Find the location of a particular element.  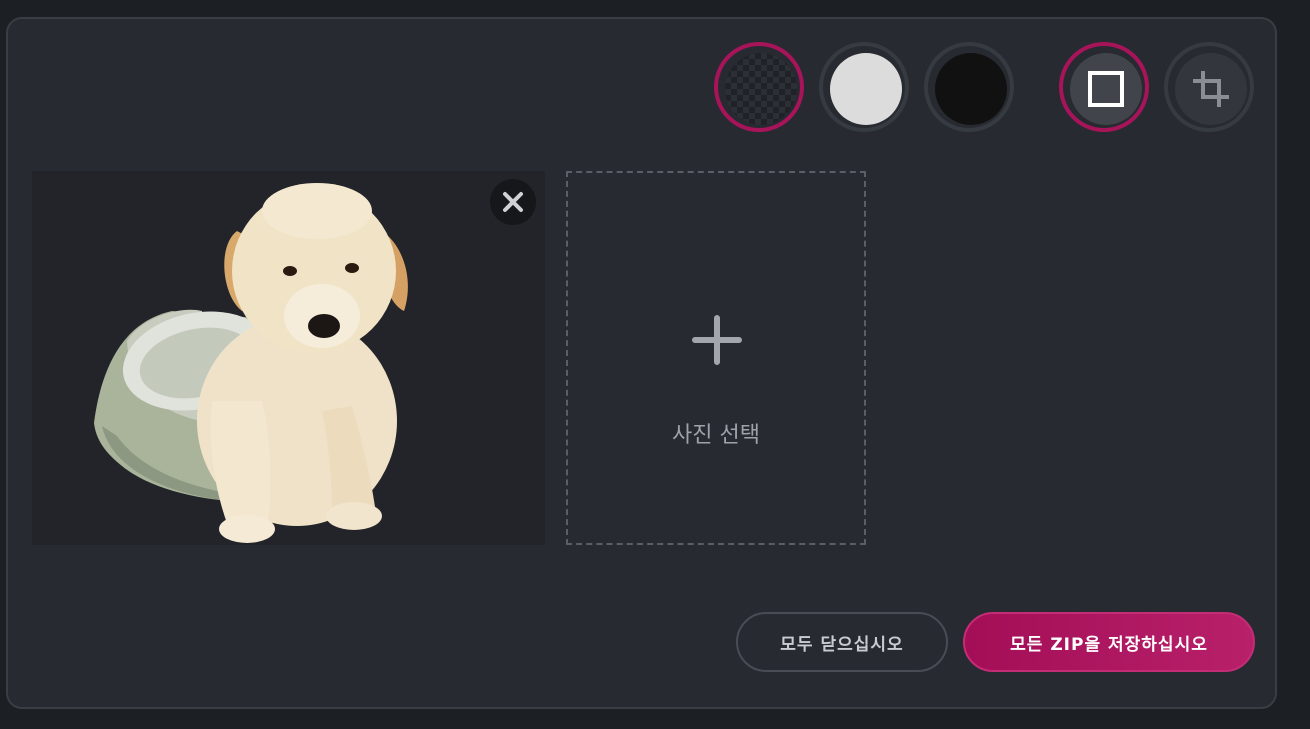

black-color-fill is located at coordinates (971, 89).